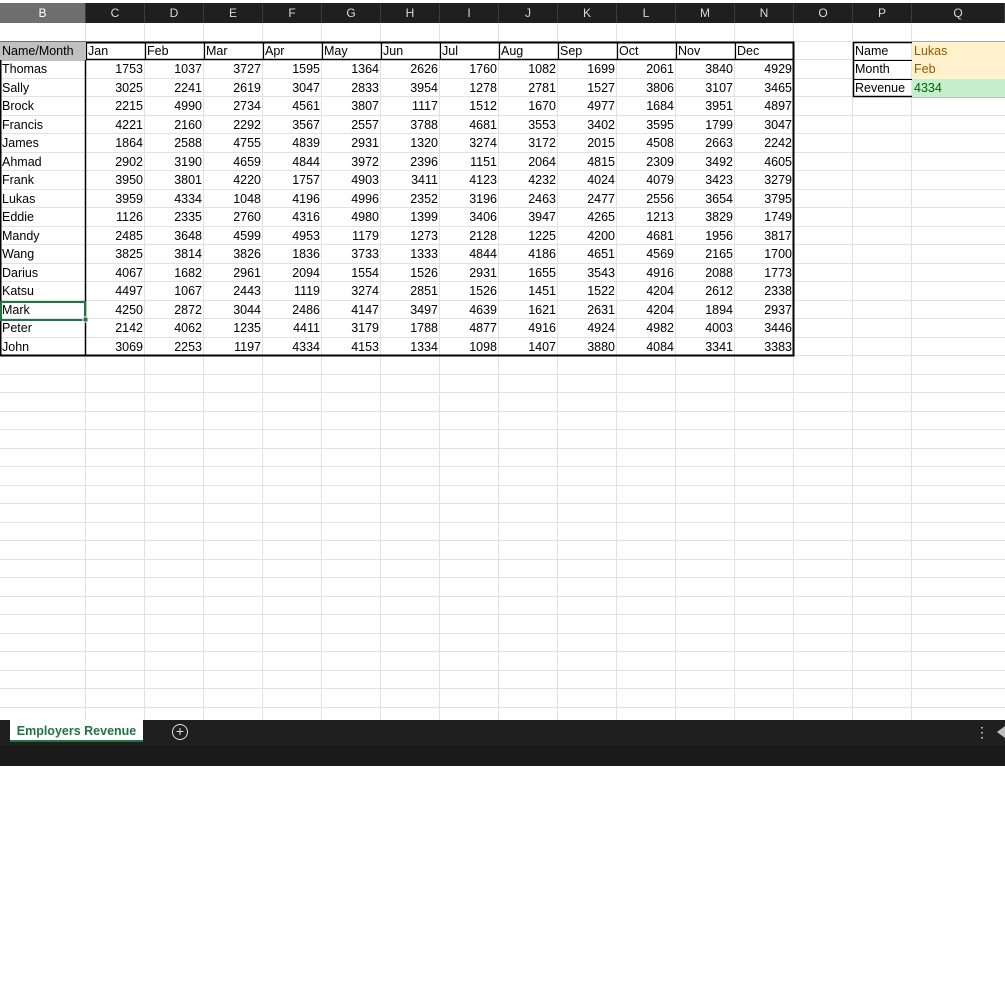 The height and width of the screenshot is (1005, 1005). What do you see at coordinates (764, 13) in the screenshot?
I see `column-header-n: N` at bounding box center [764, 13].